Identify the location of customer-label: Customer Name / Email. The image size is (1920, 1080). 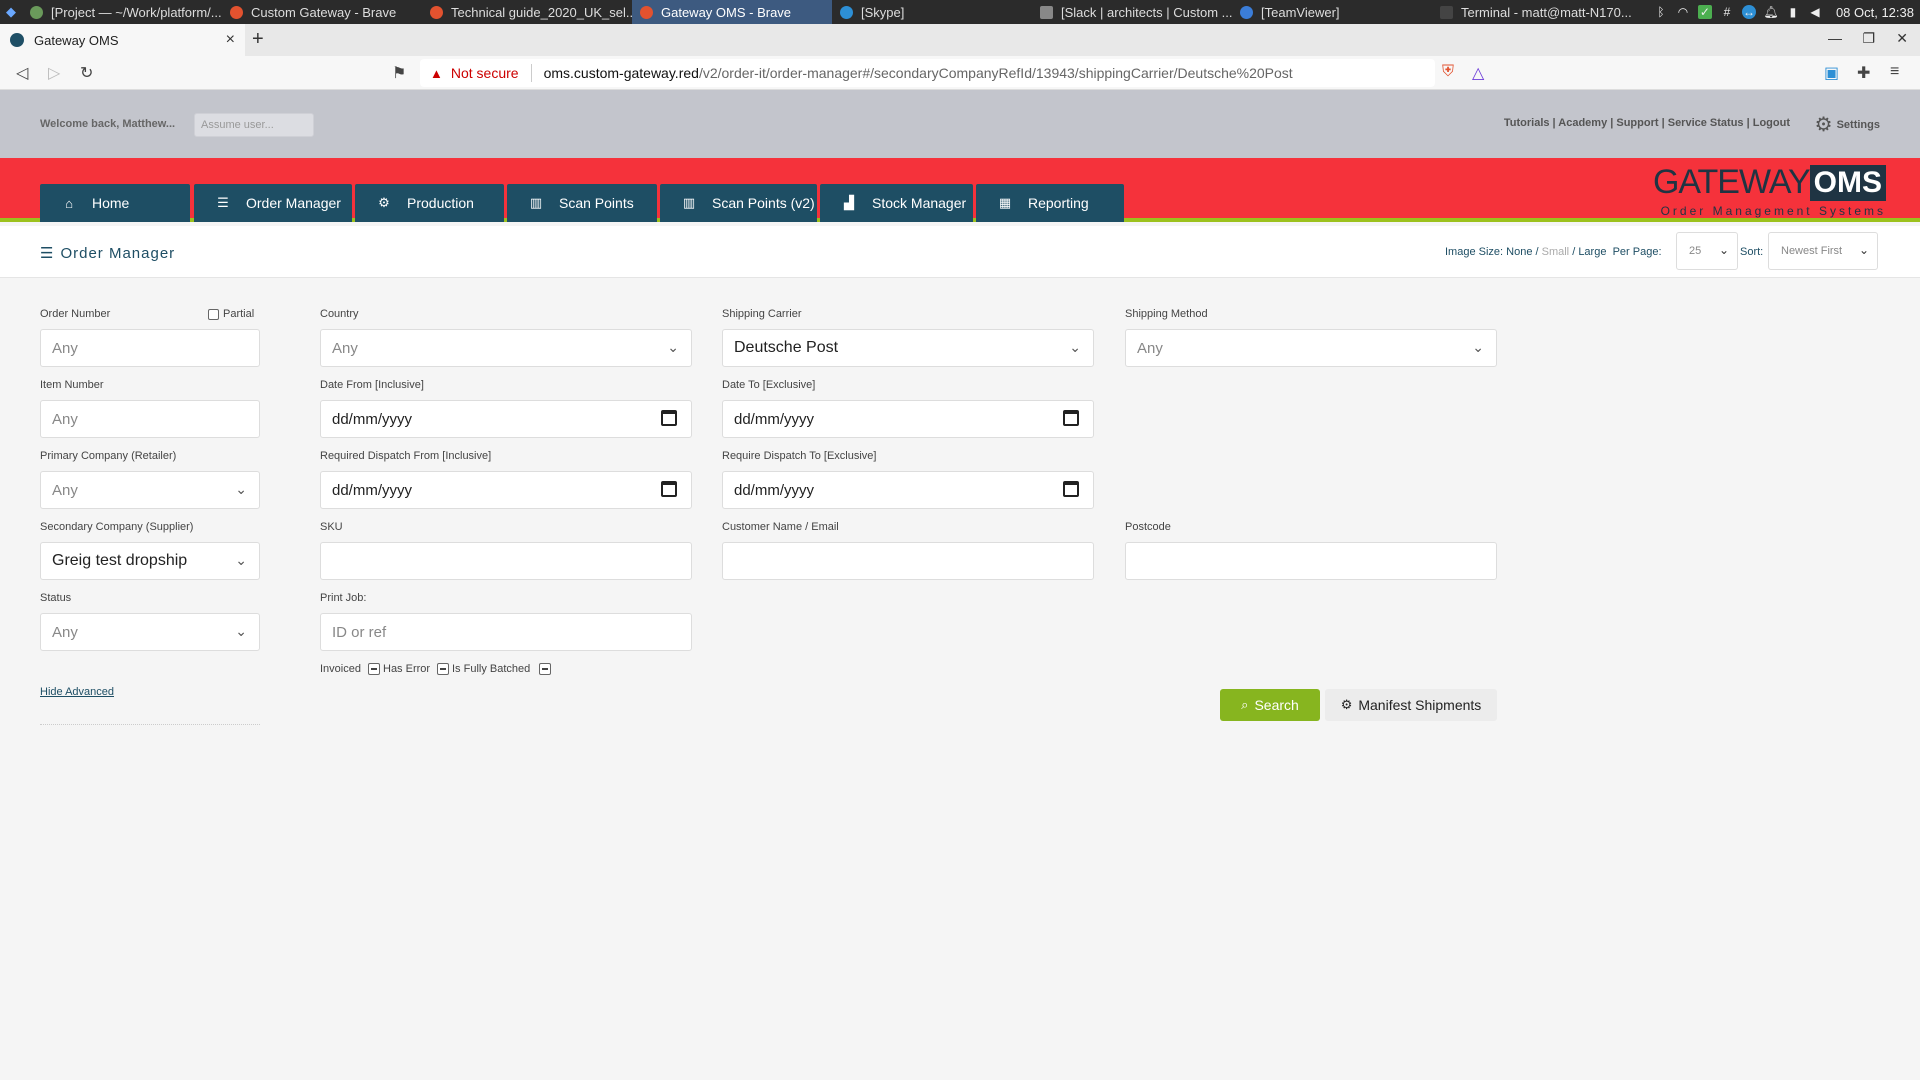
(780, 527).